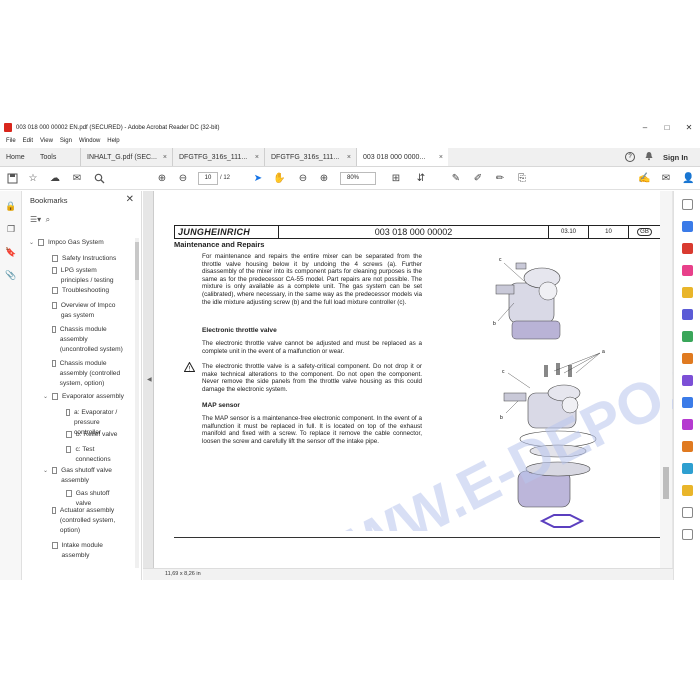  I want to click on add-user-icon: 👤, so click(688, 179).